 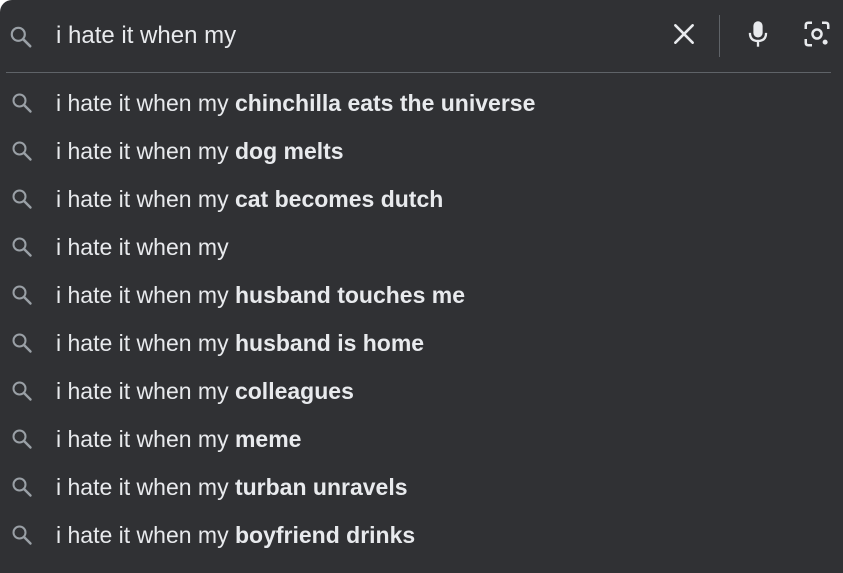 I want to click on suggestion-item: i hate it when my colleagues, so click(x=421, y=391).